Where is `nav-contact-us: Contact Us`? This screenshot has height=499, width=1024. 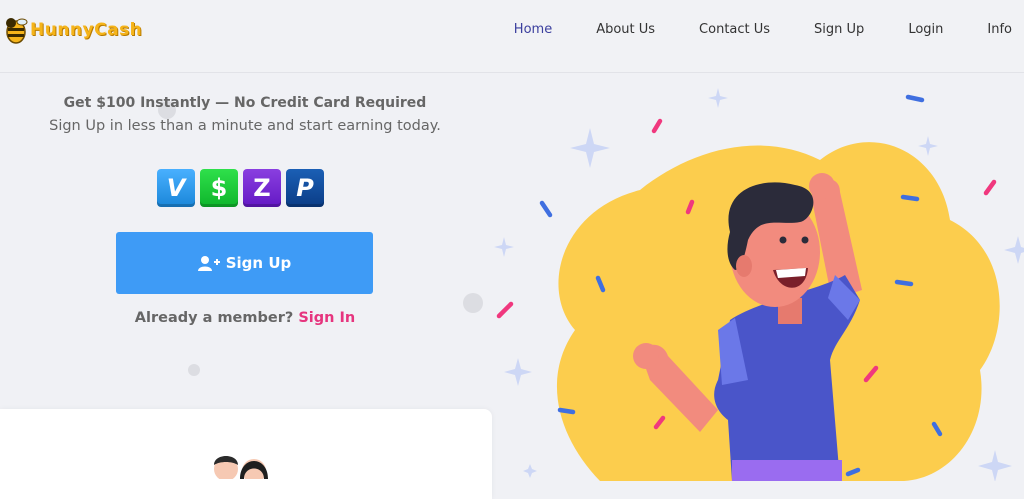
nav-contact-us: Contact Us is located at coordinates (734, 29).